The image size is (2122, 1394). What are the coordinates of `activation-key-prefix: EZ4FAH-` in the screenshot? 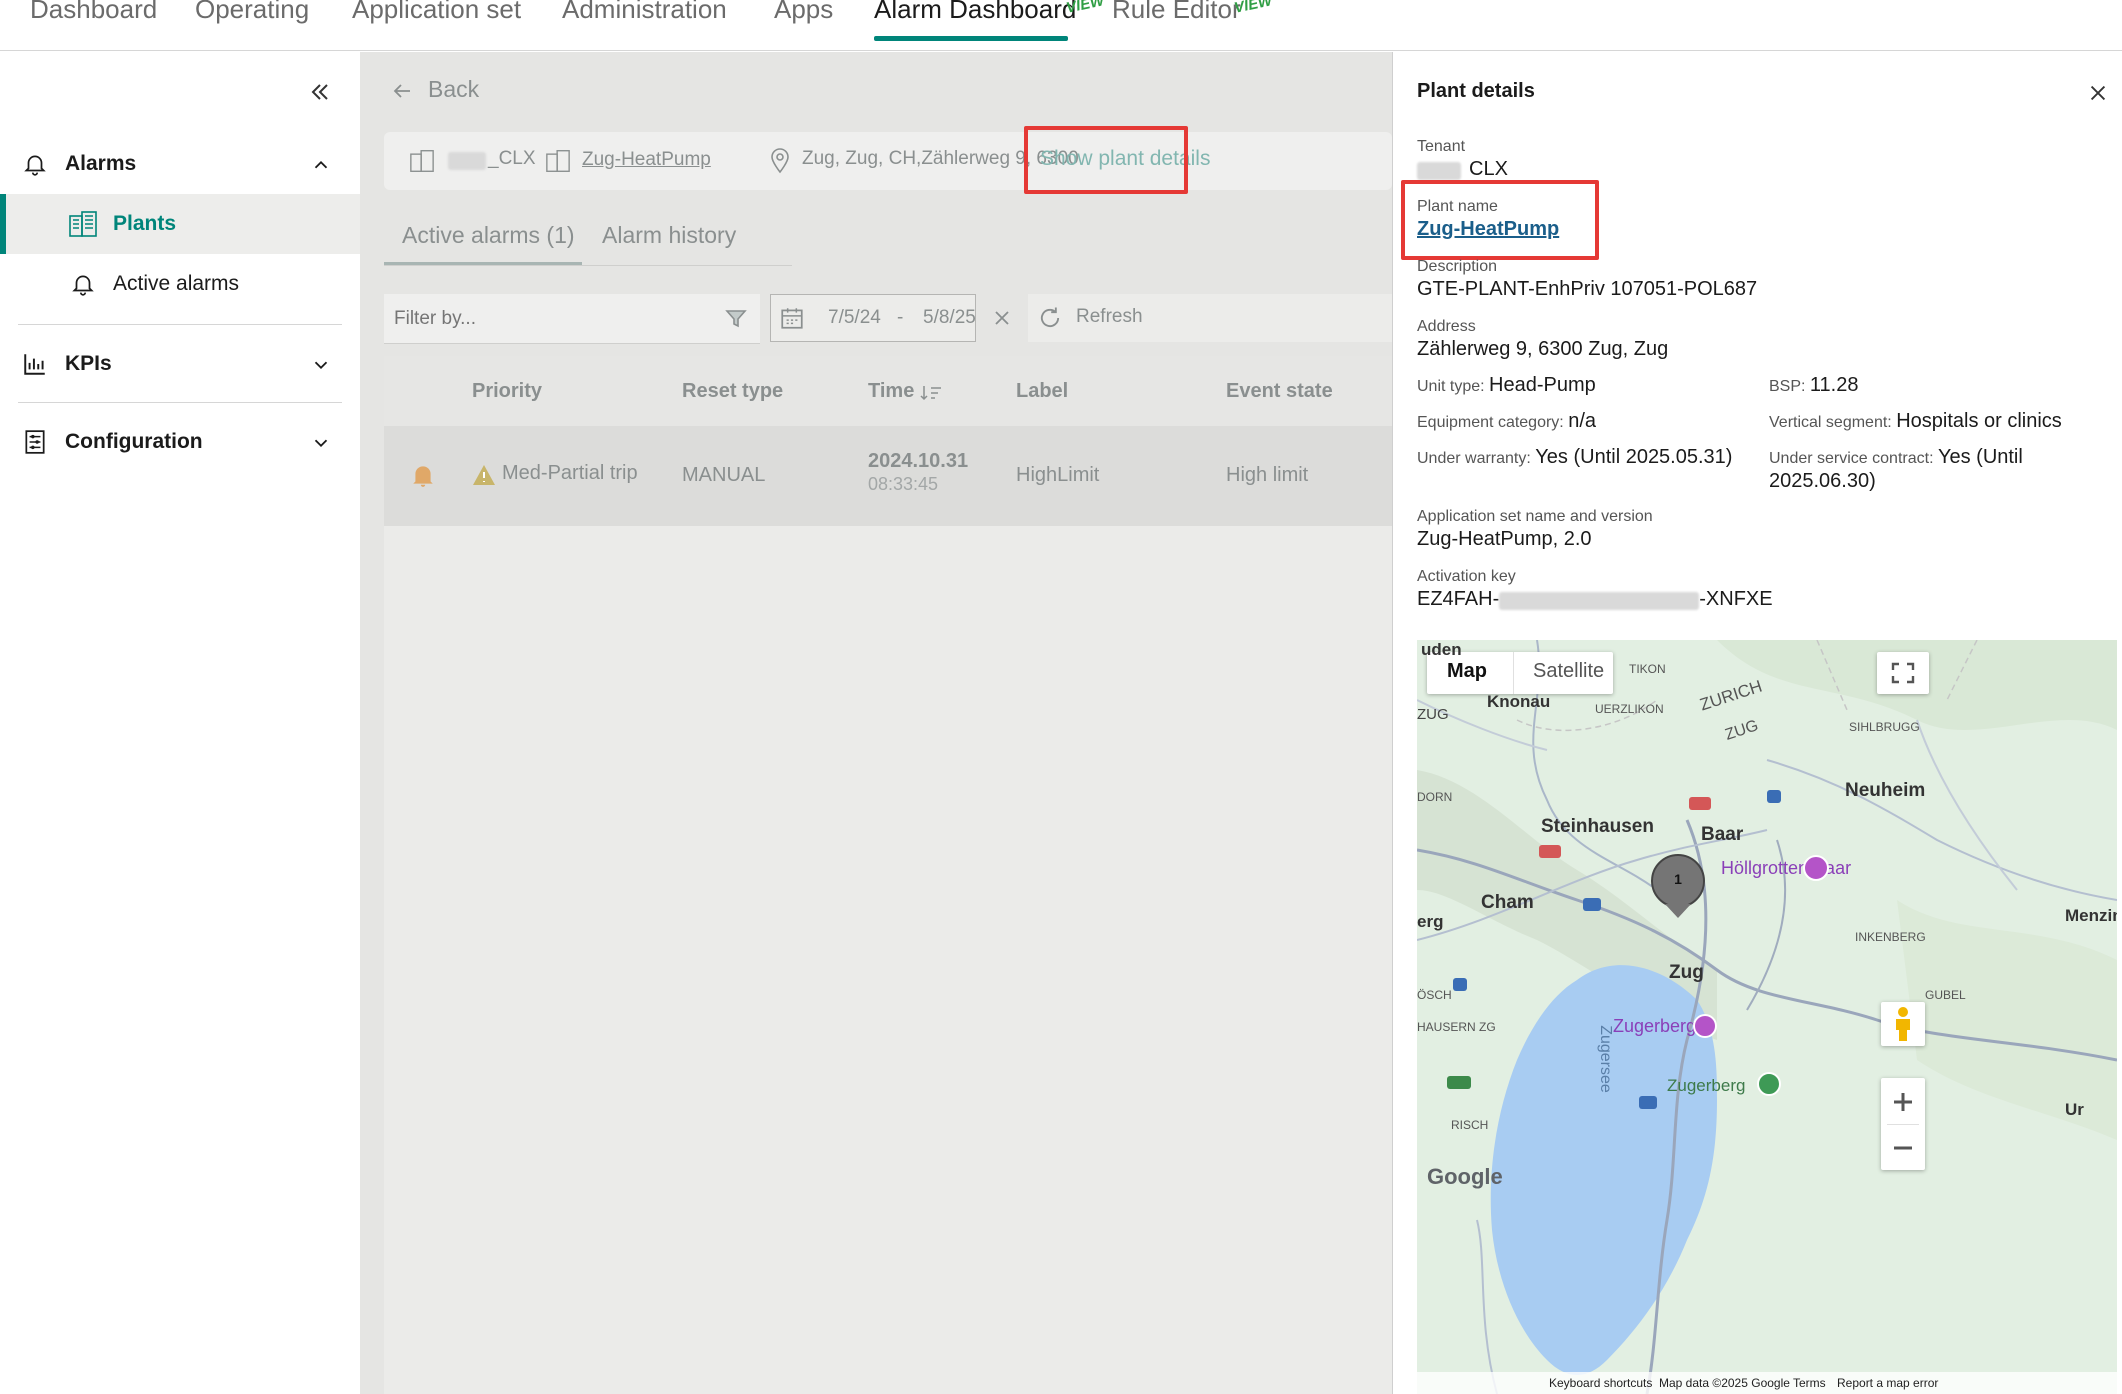 It's located at (1458, 599).